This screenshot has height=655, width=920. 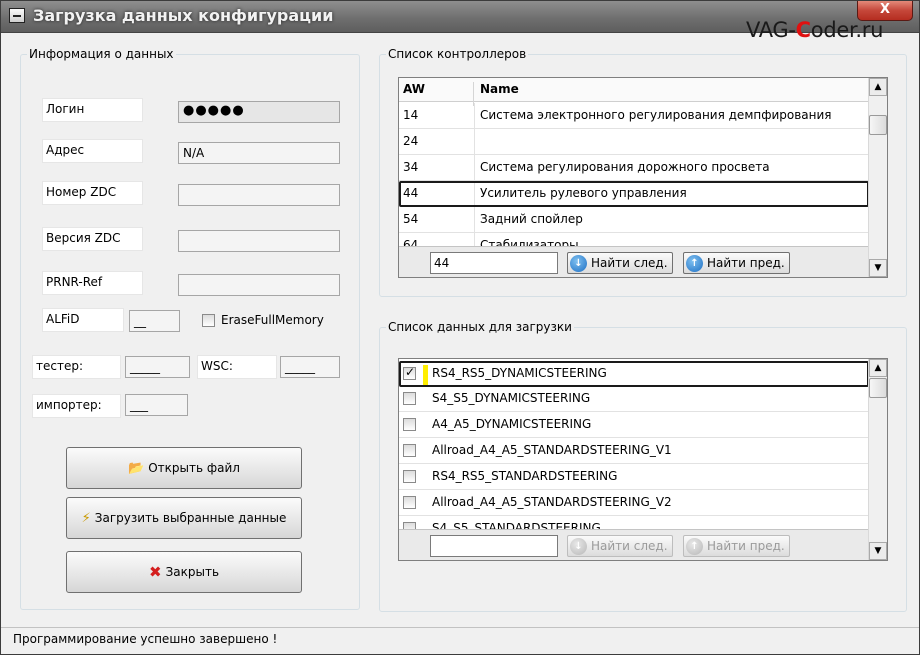 What do you see at coordinates (192, 572) in the screenshot?
I see `close-dialog-label: Закрыть` at bounding box center [192, 572].